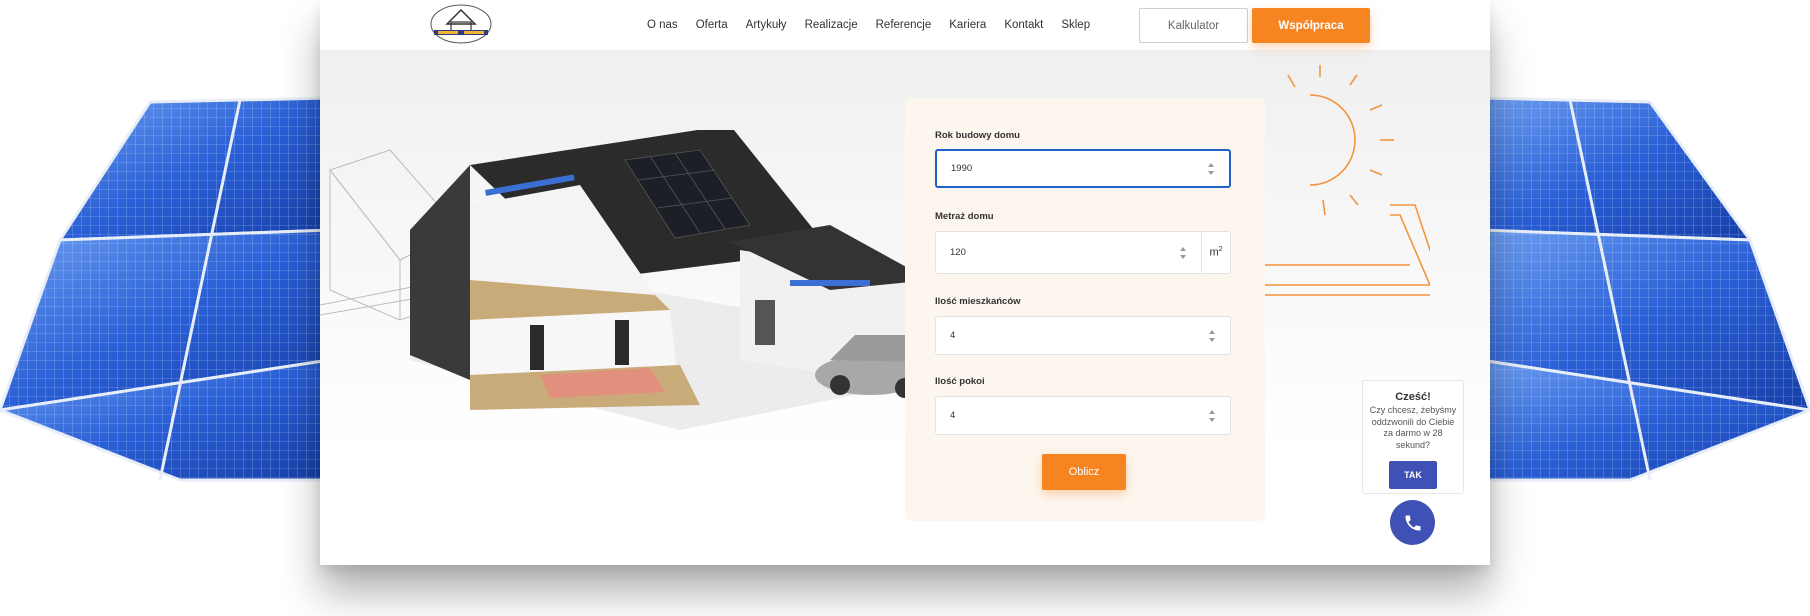  I want to click on rooms-value: 4, so click(953, 415).